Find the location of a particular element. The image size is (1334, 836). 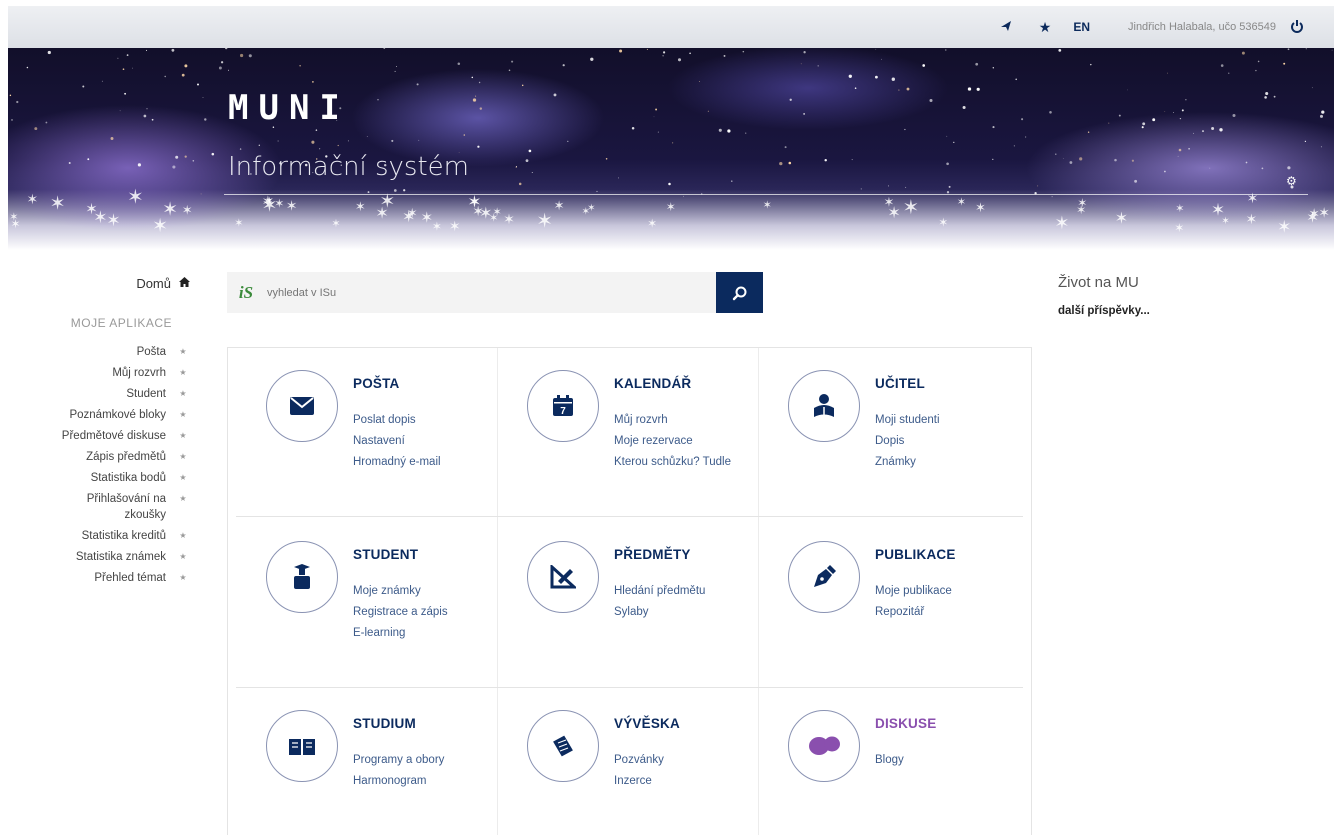

grid-divider is located at coordinates (629, 687).